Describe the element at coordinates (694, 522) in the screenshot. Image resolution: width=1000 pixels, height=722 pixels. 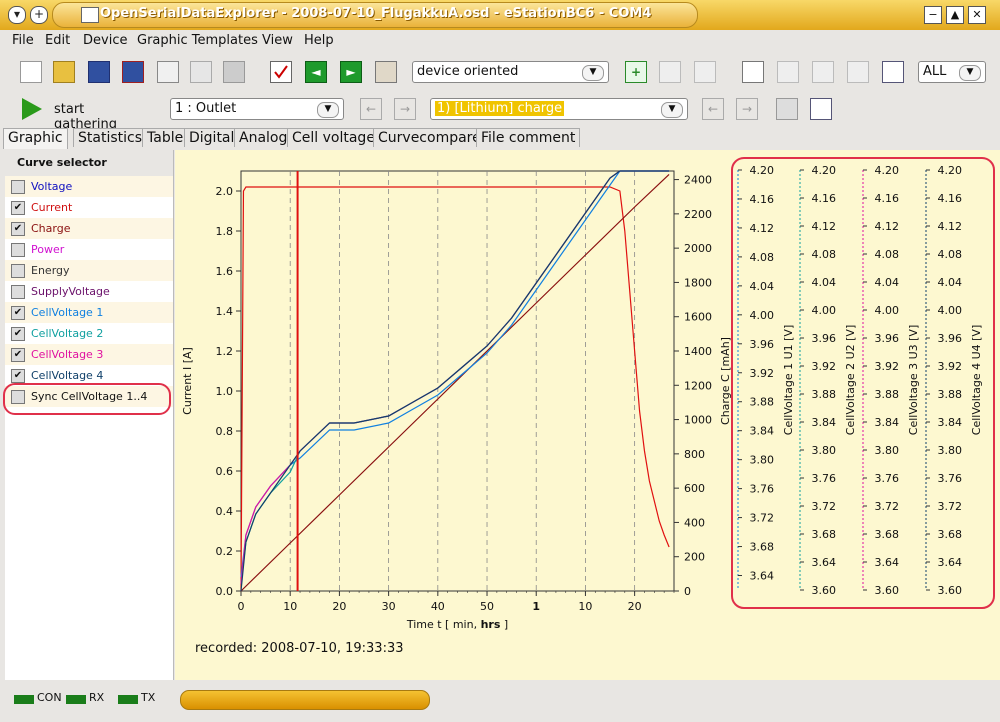
I see `right-tick-label: 400` at that location.